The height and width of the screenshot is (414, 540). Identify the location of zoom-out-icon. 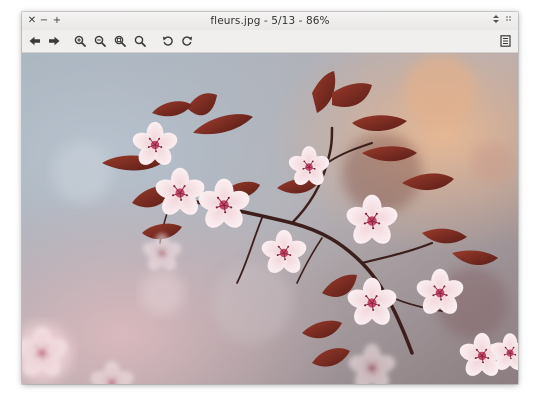
(100, 41).